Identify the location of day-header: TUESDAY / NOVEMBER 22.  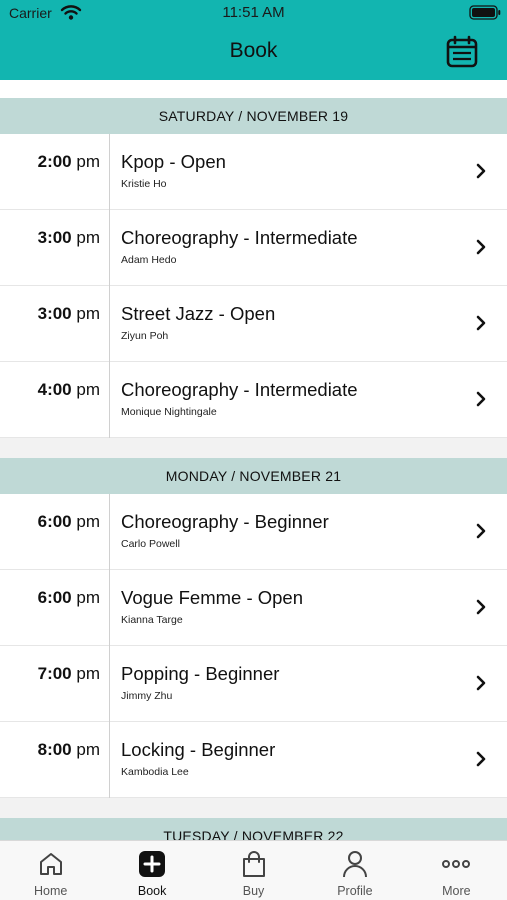
(253, 829).